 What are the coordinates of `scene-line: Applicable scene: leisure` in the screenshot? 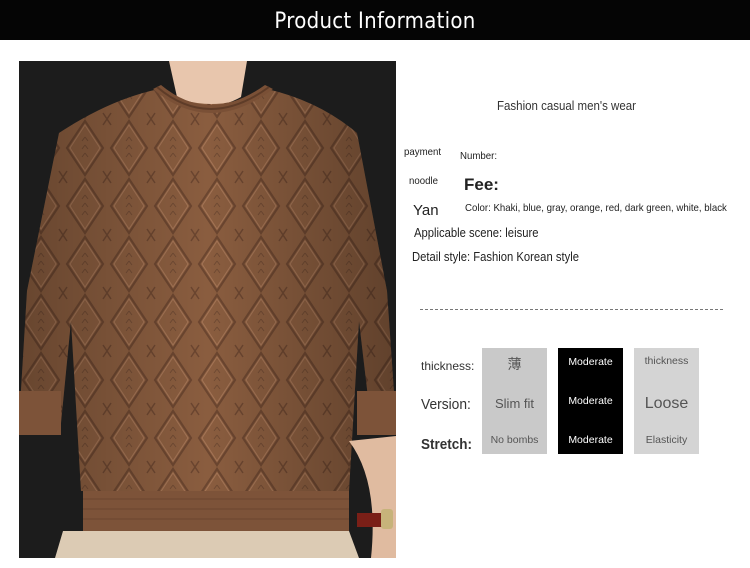 It's located at (476, 233).